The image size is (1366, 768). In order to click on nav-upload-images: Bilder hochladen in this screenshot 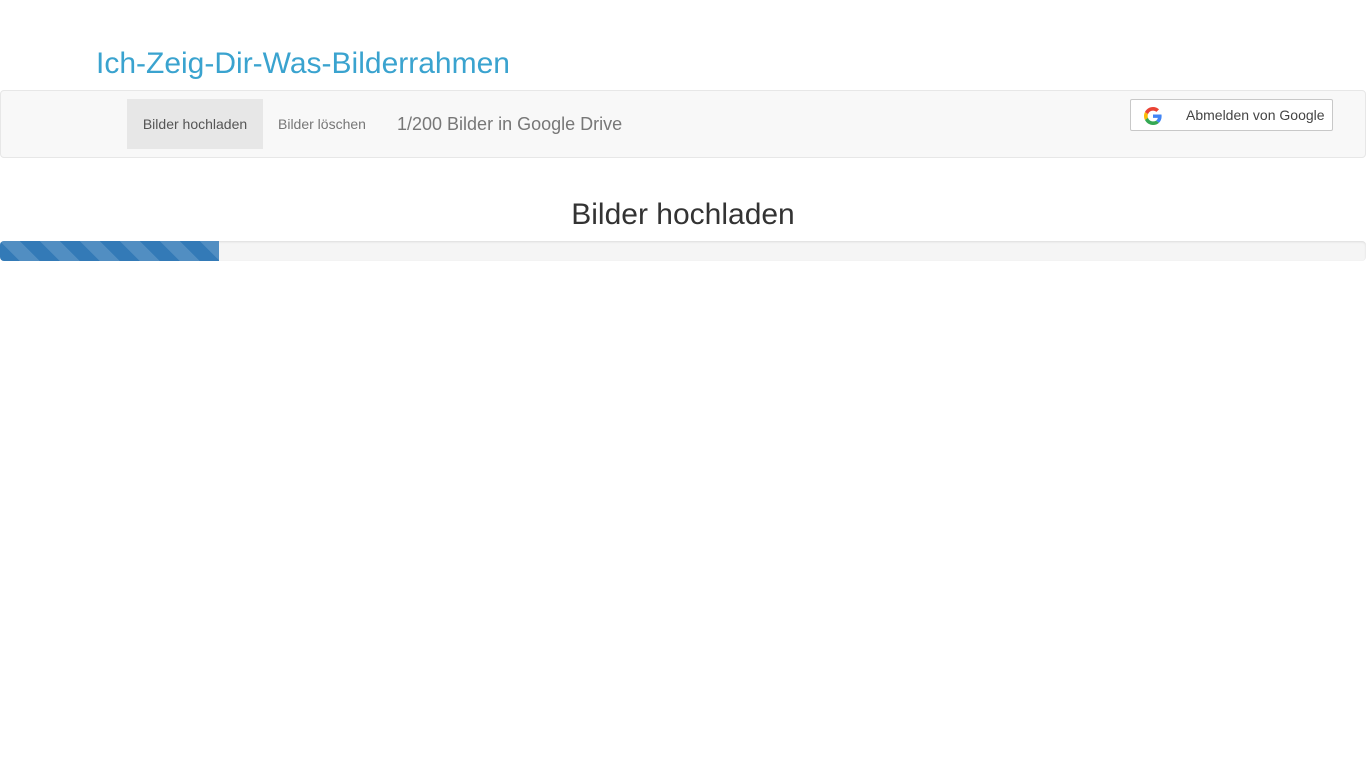, I will do `click(195, 124)`.